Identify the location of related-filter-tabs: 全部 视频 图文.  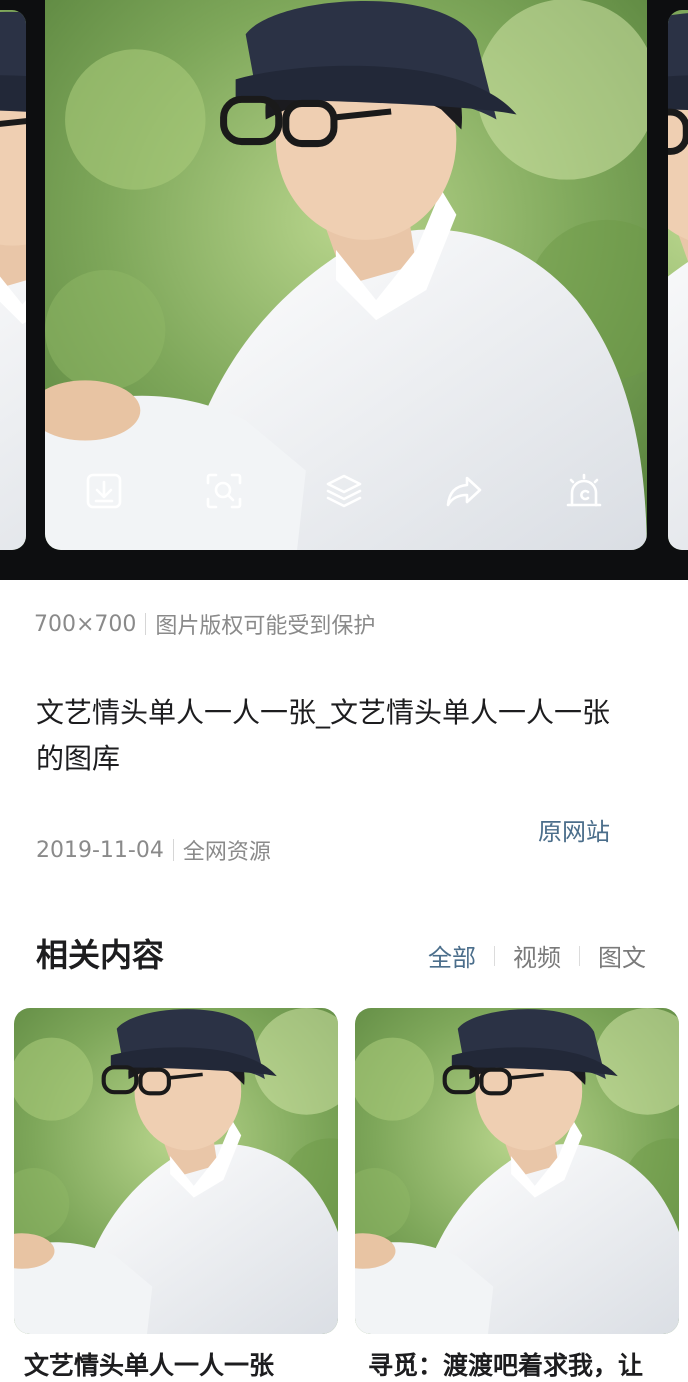
(537, 955).